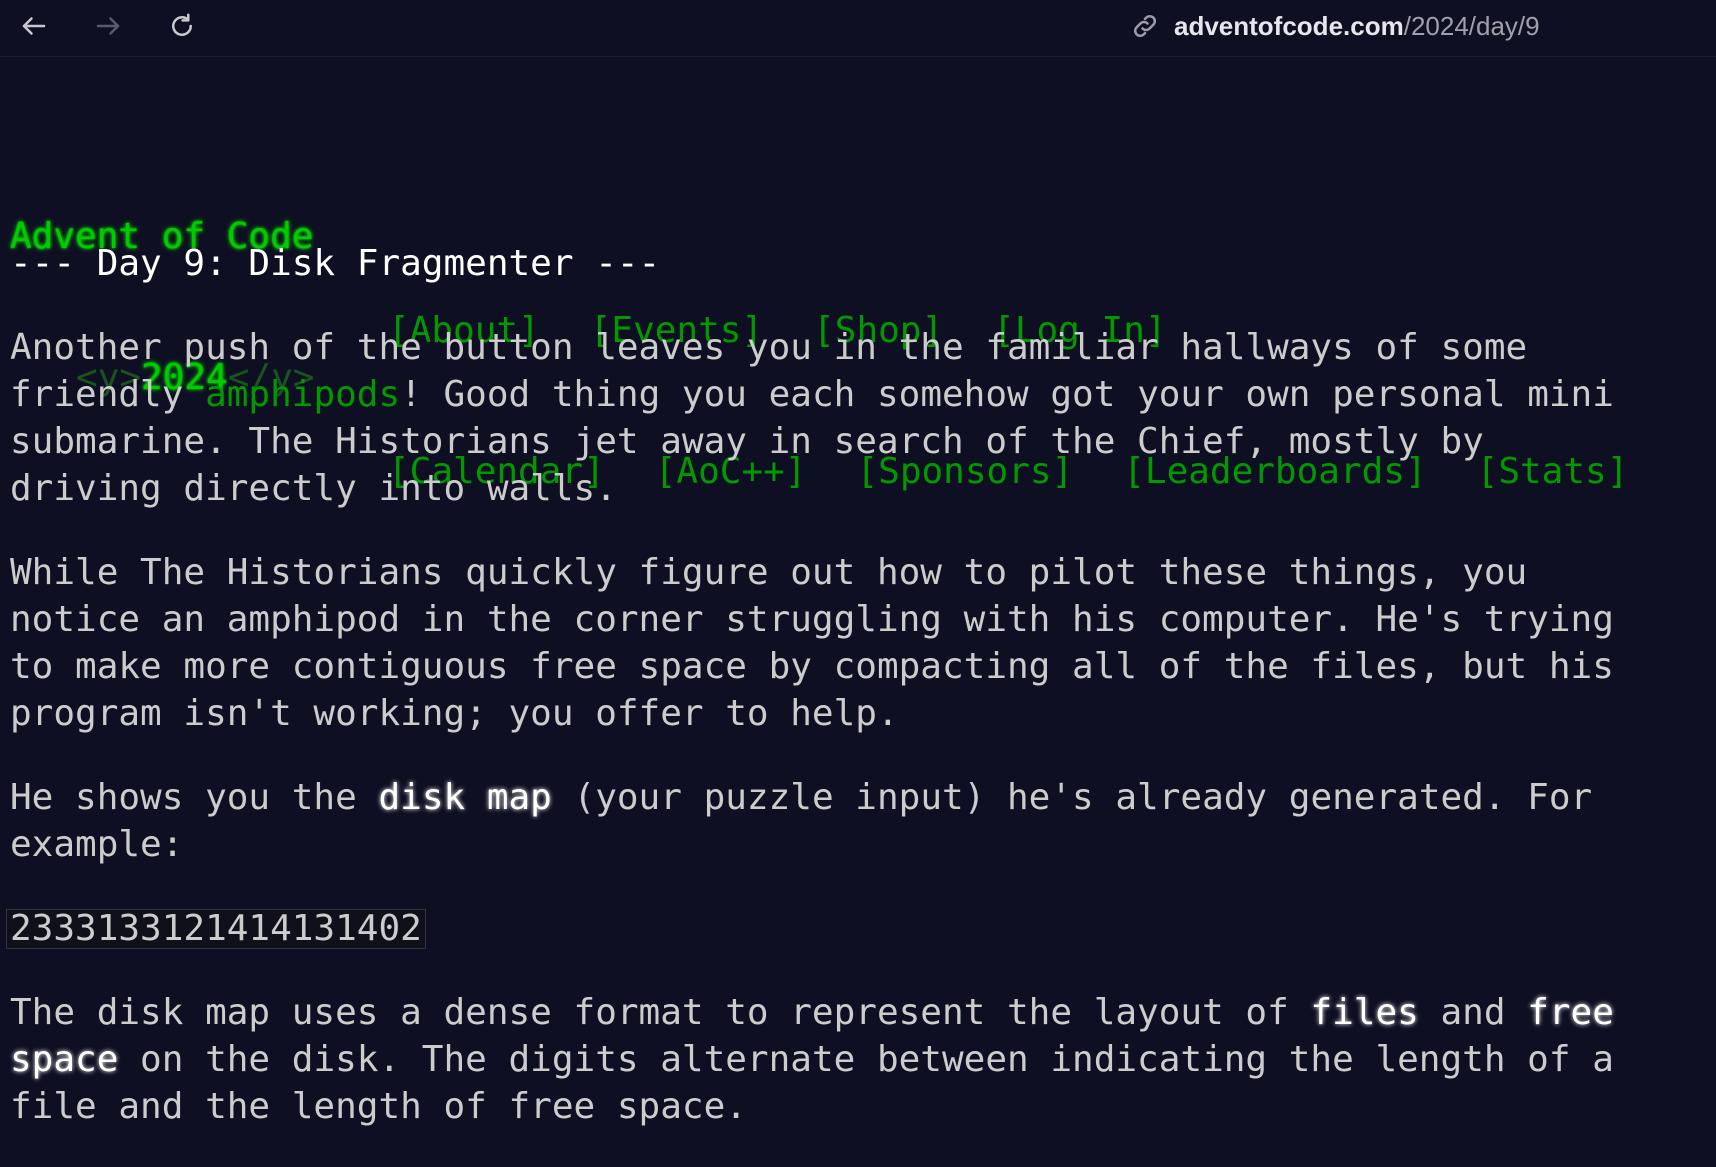 The image size is (1716, 1167). Describe the element at coordinates (1570, 1012) in the screenshot. I see `emphasis-free: free` at that location.